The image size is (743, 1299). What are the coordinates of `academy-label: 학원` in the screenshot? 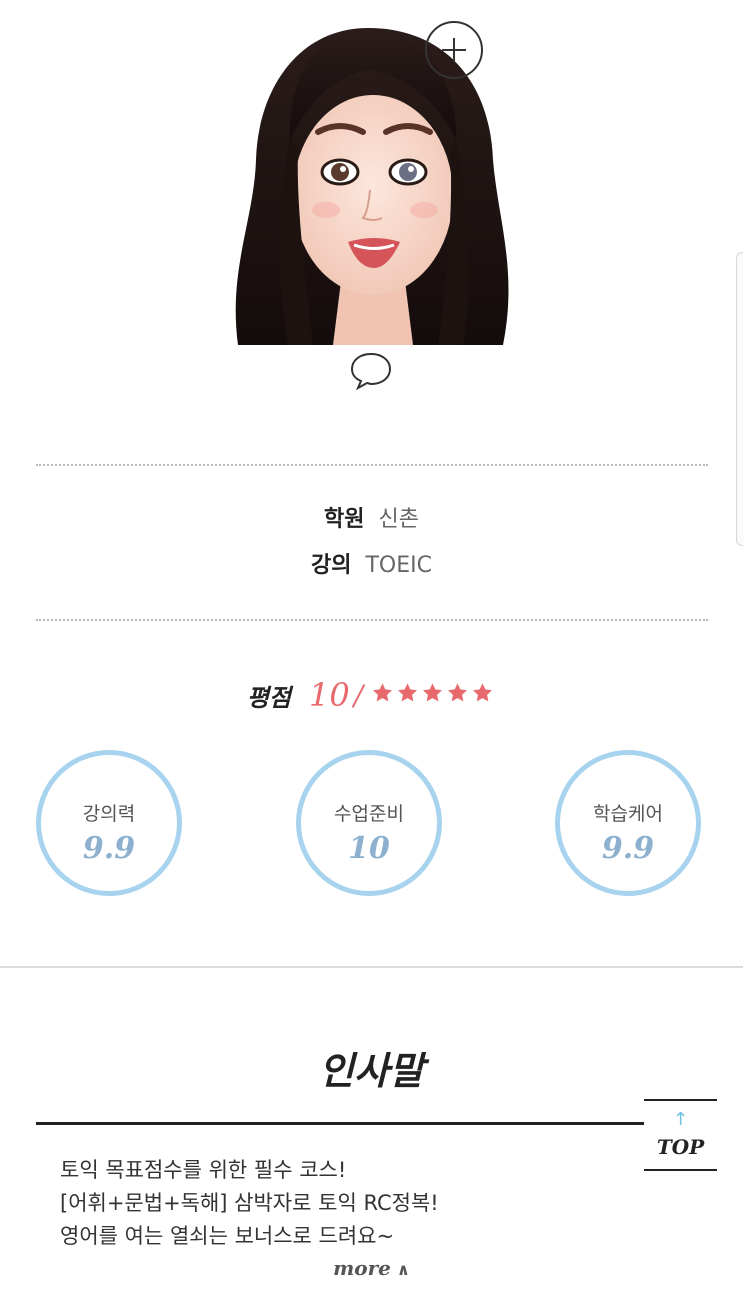 It's located at (344, 519).